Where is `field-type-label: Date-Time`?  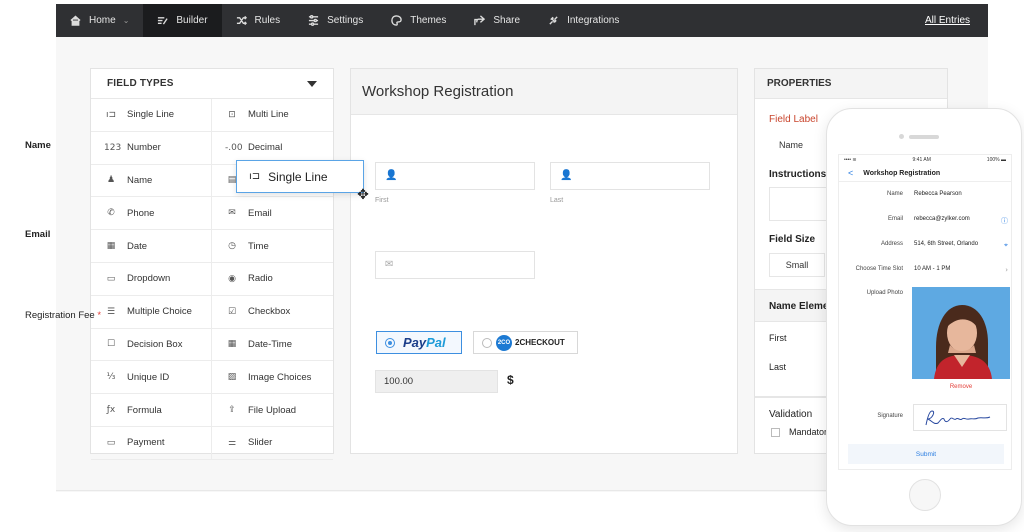
field-type-label: Date-Time is located at coordinates (270, 344).